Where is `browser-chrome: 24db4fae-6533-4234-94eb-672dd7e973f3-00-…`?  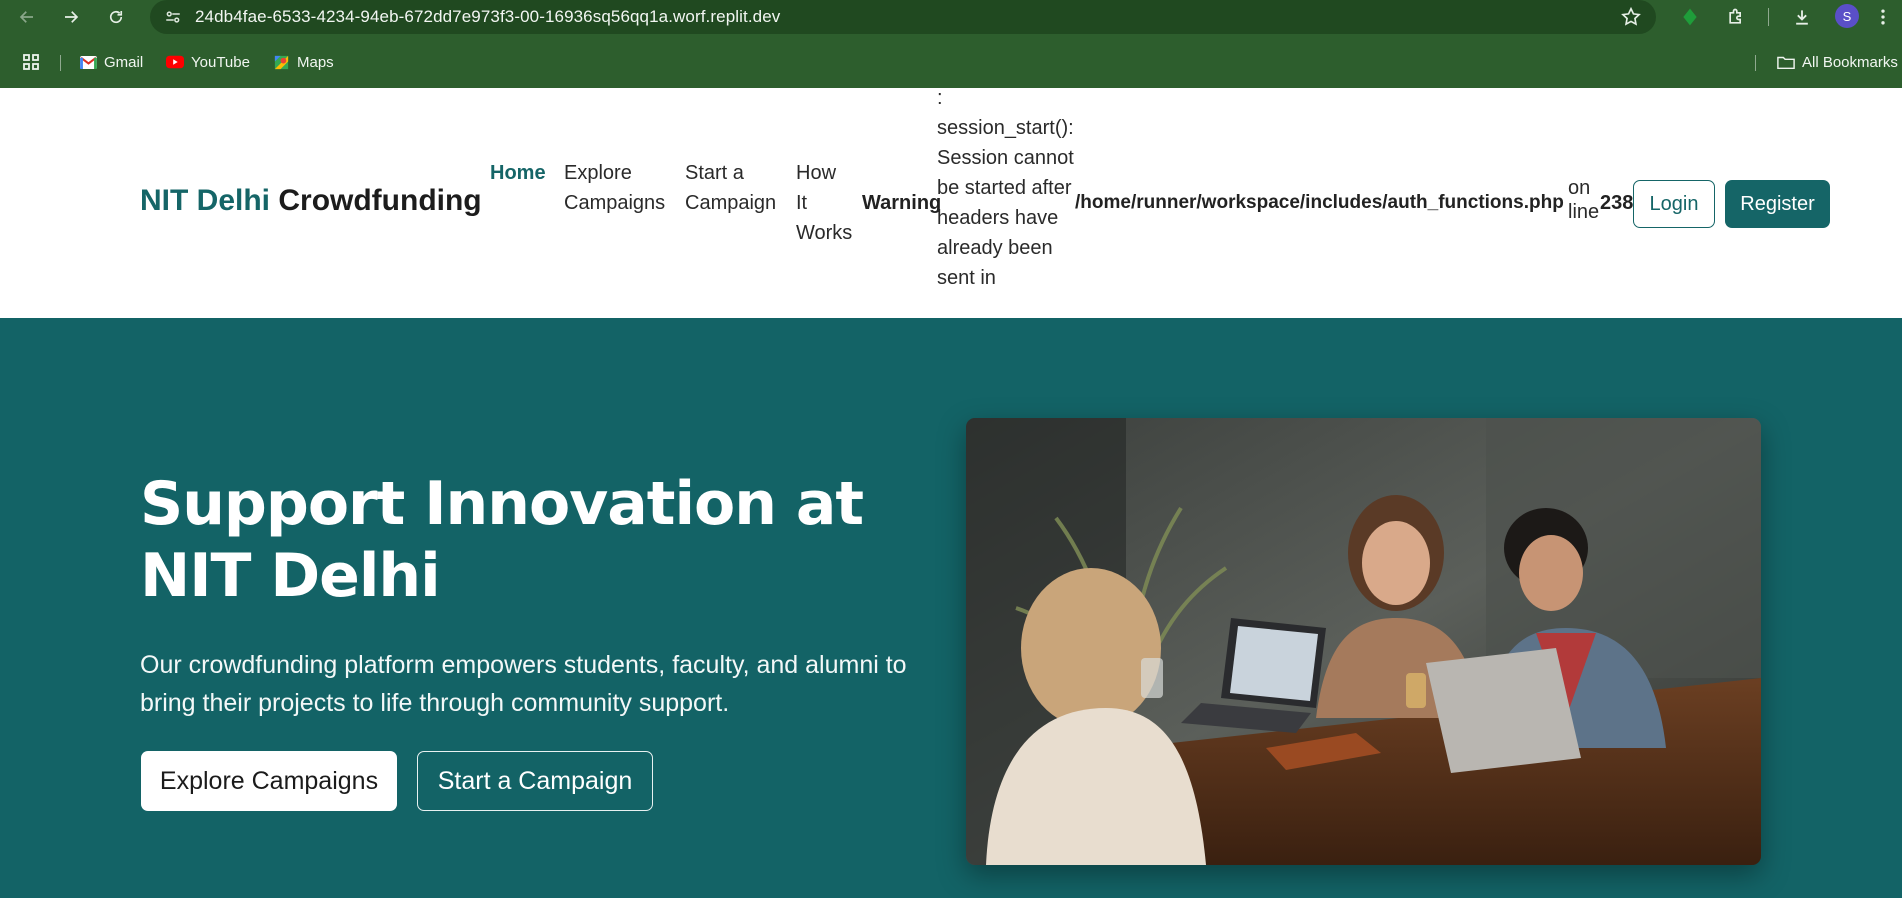
browser-chrome: 24db4fae-6533-4234-94eb-672dd7e973f3-00-… is located at coordinates (951, 44).